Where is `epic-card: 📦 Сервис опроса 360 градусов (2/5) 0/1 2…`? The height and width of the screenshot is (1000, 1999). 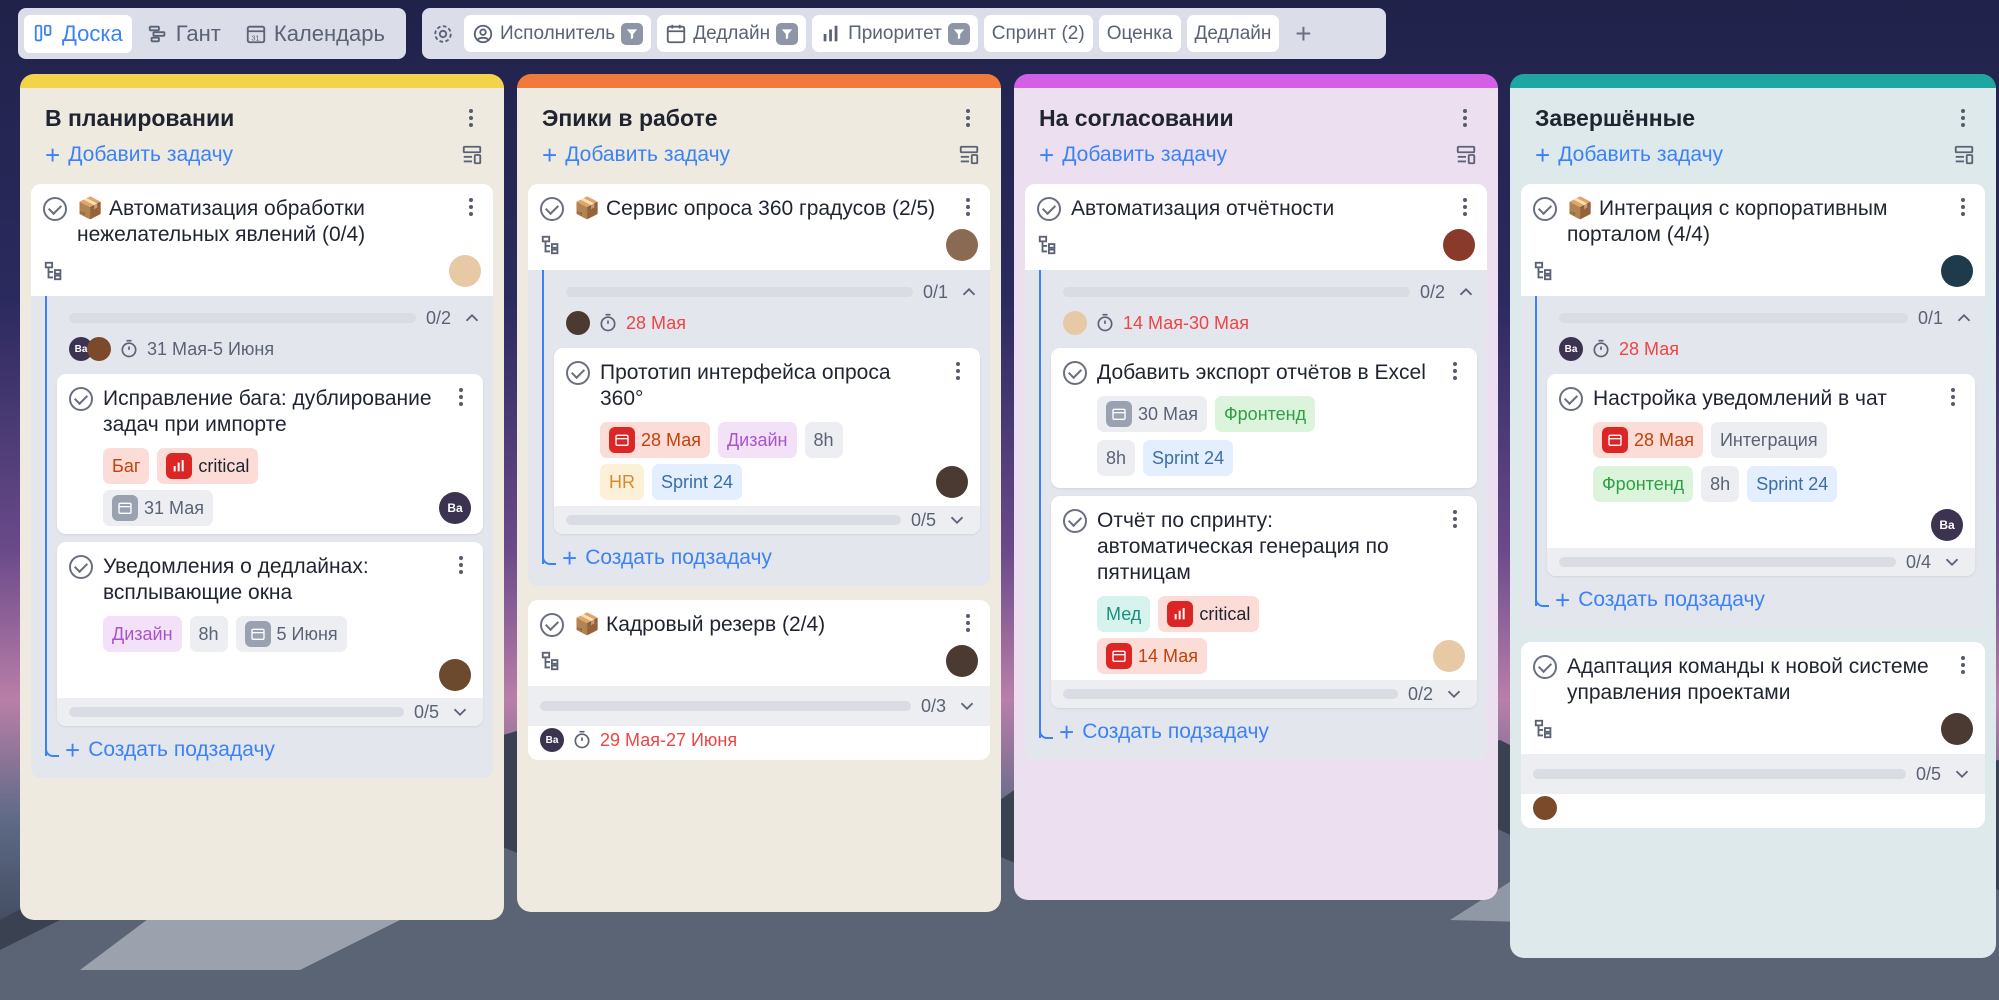
epic-card: 📦 Сервис опроса 360 градусов (2/5) 0/1 2… is located at coordinates (759, 385).